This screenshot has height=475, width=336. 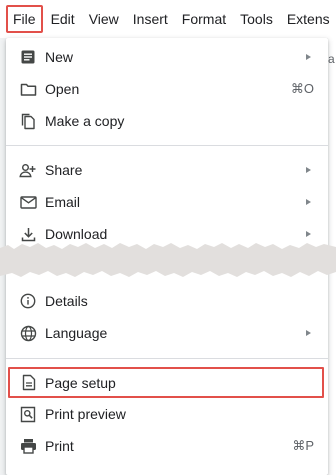 I want to click on menu-item-label: Page setup, so click(x=80, y=382).